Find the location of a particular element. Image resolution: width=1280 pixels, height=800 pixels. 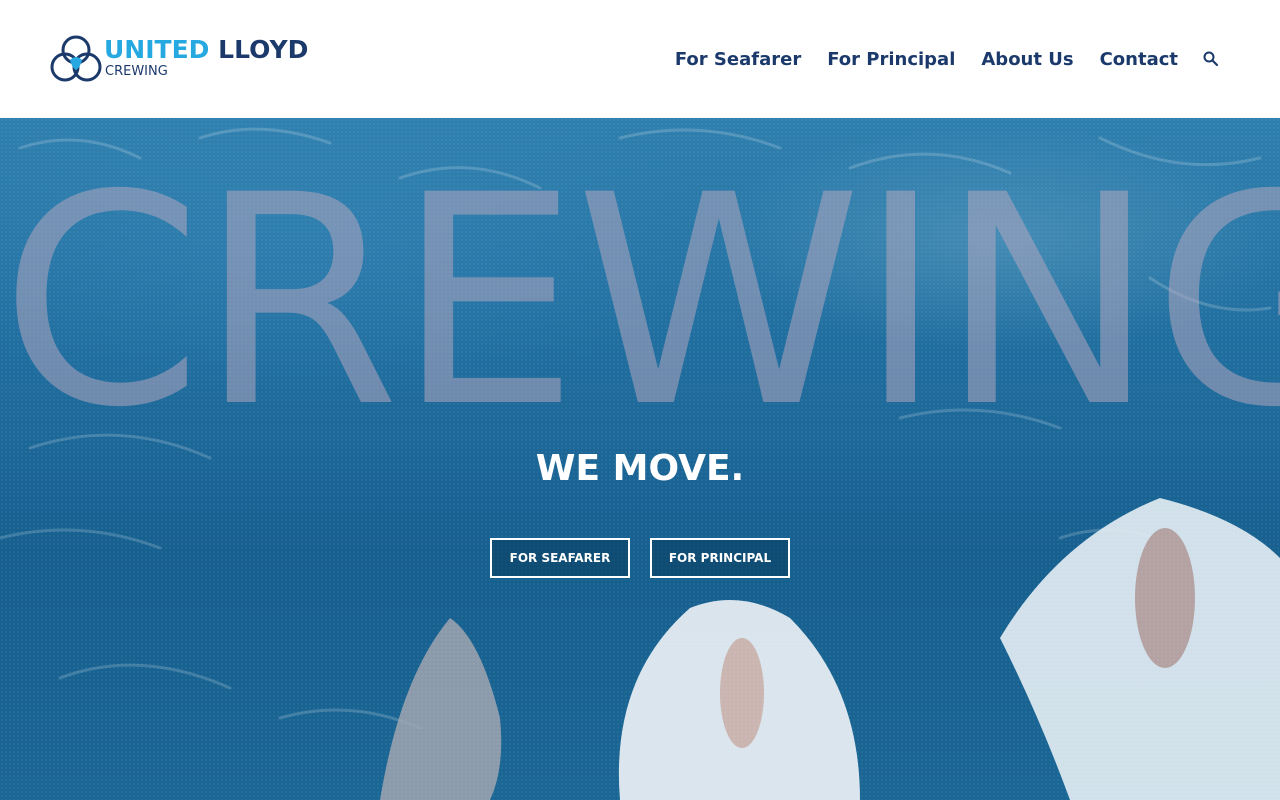

hero-tagline: WE MOVE. is located at coordinates (640, 468).